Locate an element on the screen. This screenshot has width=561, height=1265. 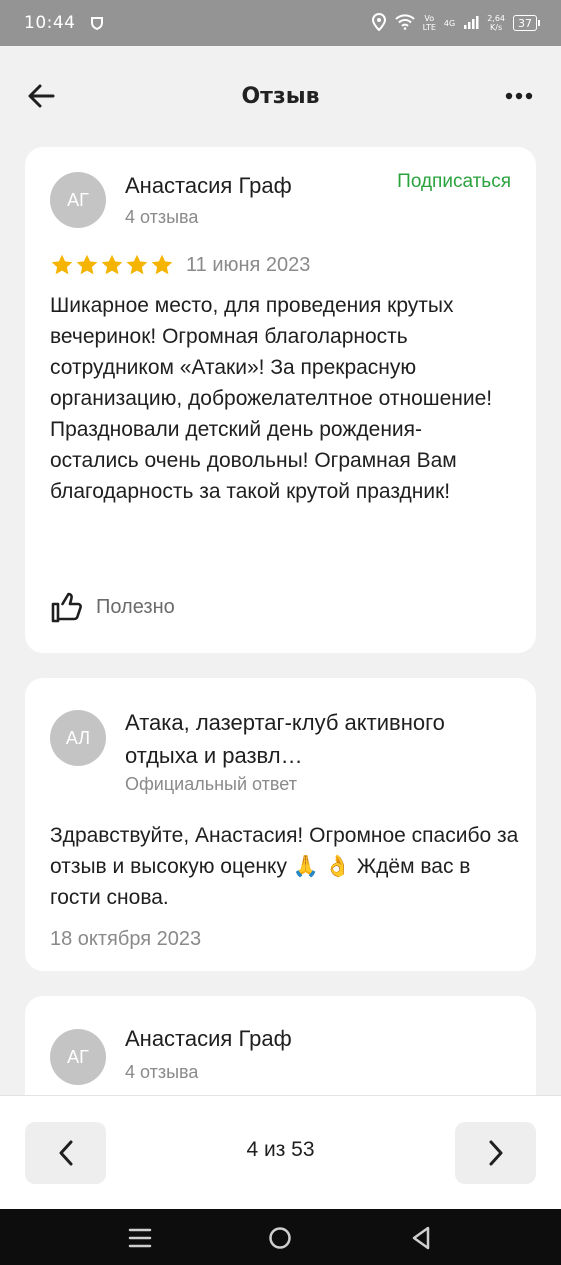
arrow-left-icon is located at coordinates (41, 96).